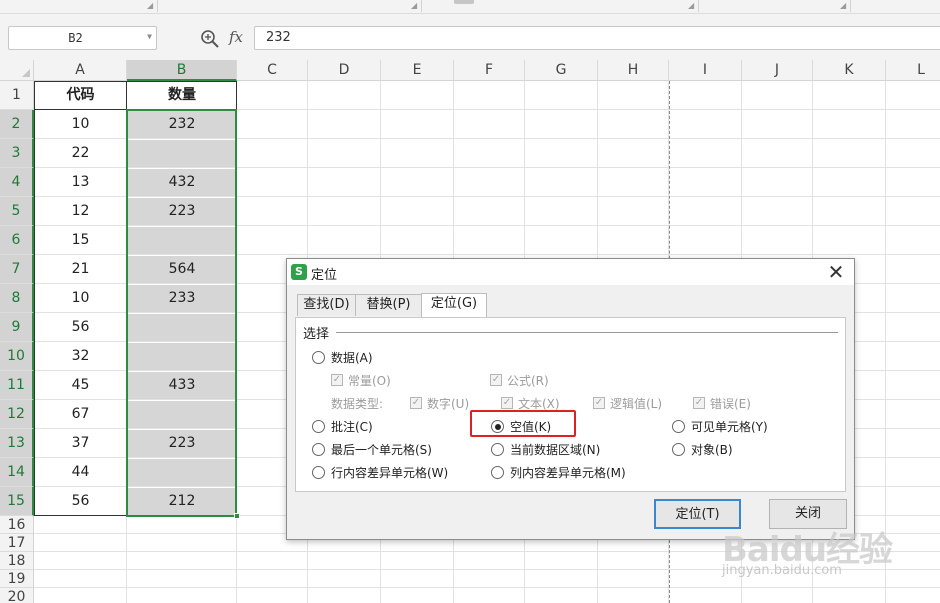 Image resolution: width=940 pixels, height=603 pixels. I want to click on select-all-corner, so click(17, 70).